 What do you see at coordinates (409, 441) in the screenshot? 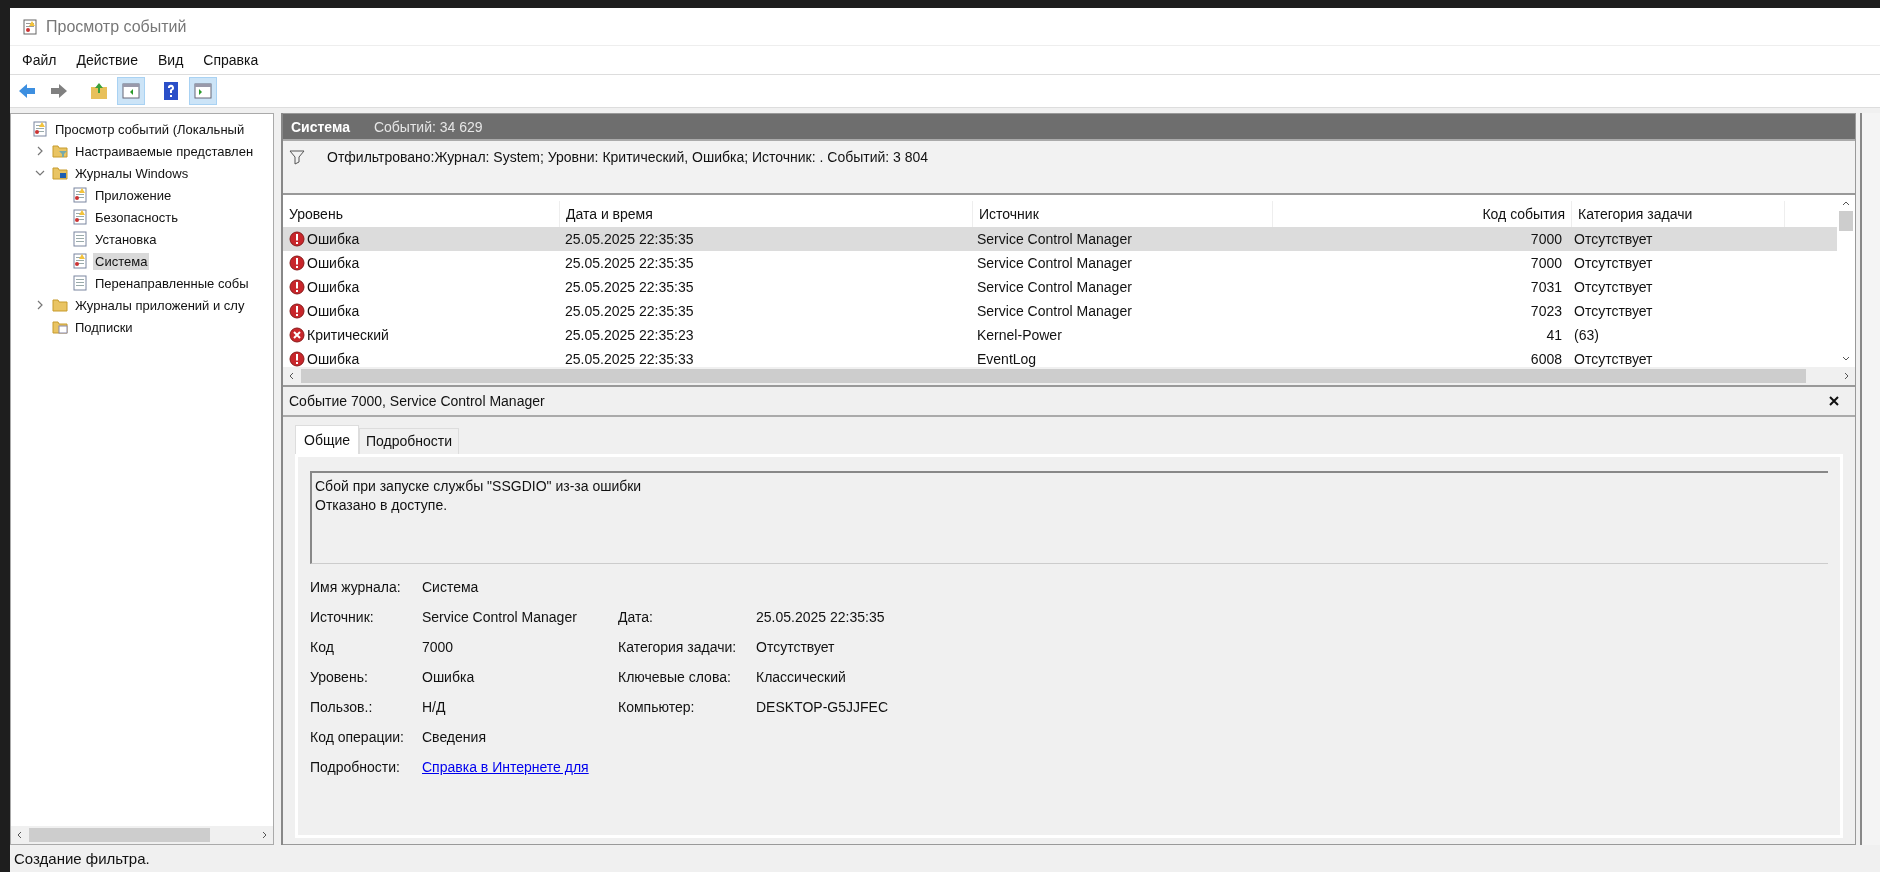
I see `tab: Подробности` at bounding box center [409, 441].